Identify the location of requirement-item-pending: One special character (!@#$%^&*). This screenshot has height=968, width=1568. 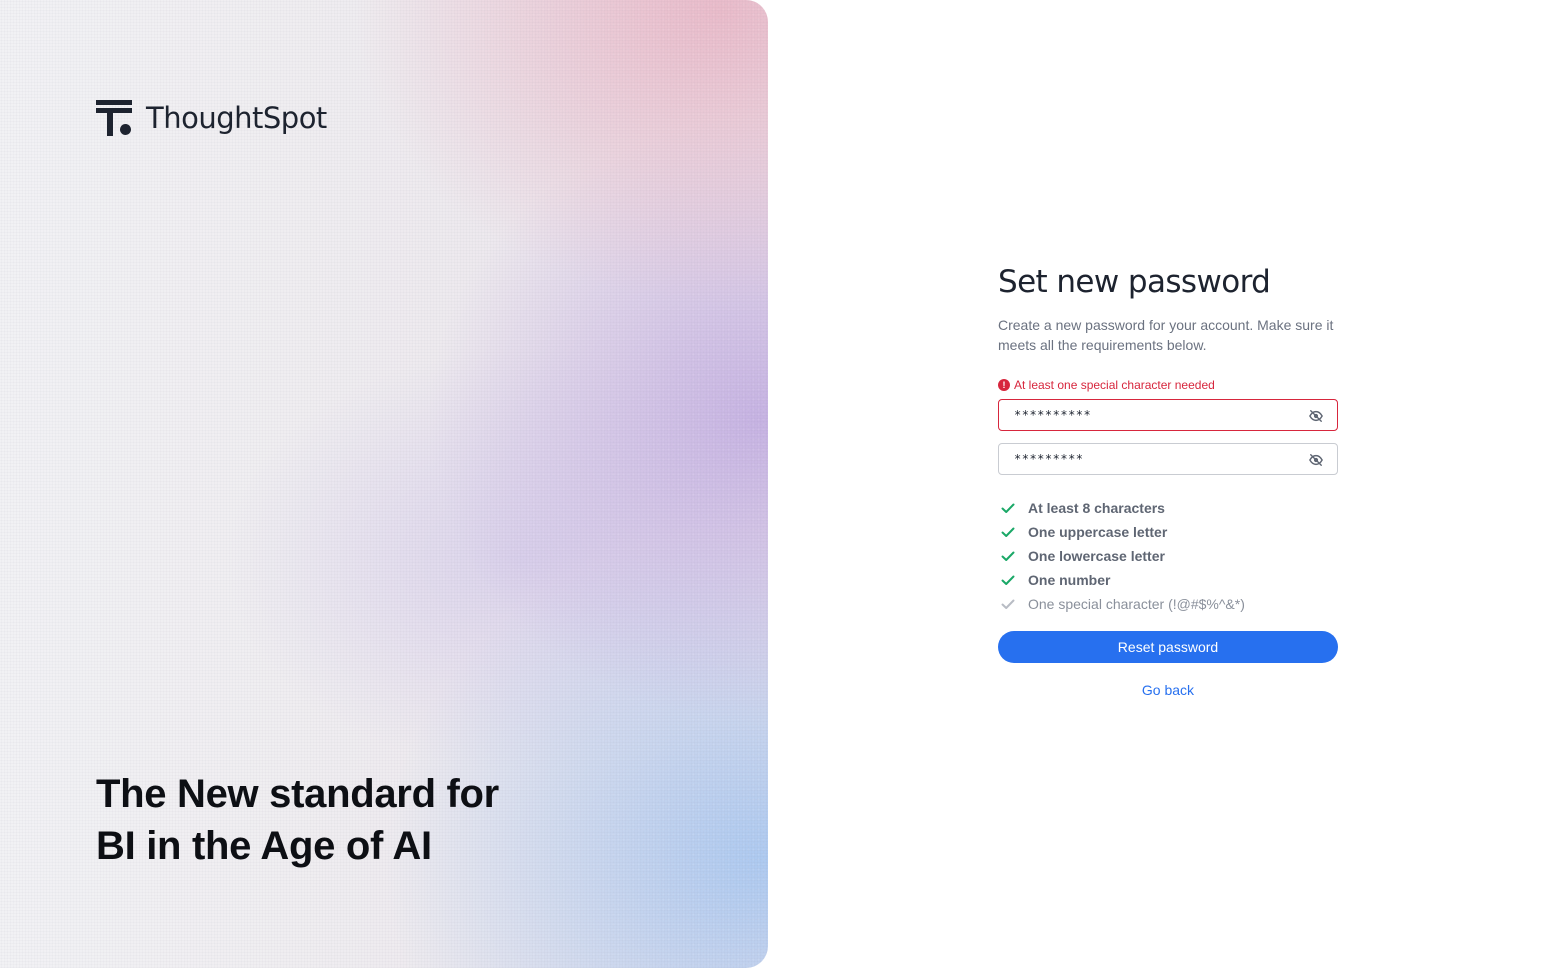
(1168, 604).